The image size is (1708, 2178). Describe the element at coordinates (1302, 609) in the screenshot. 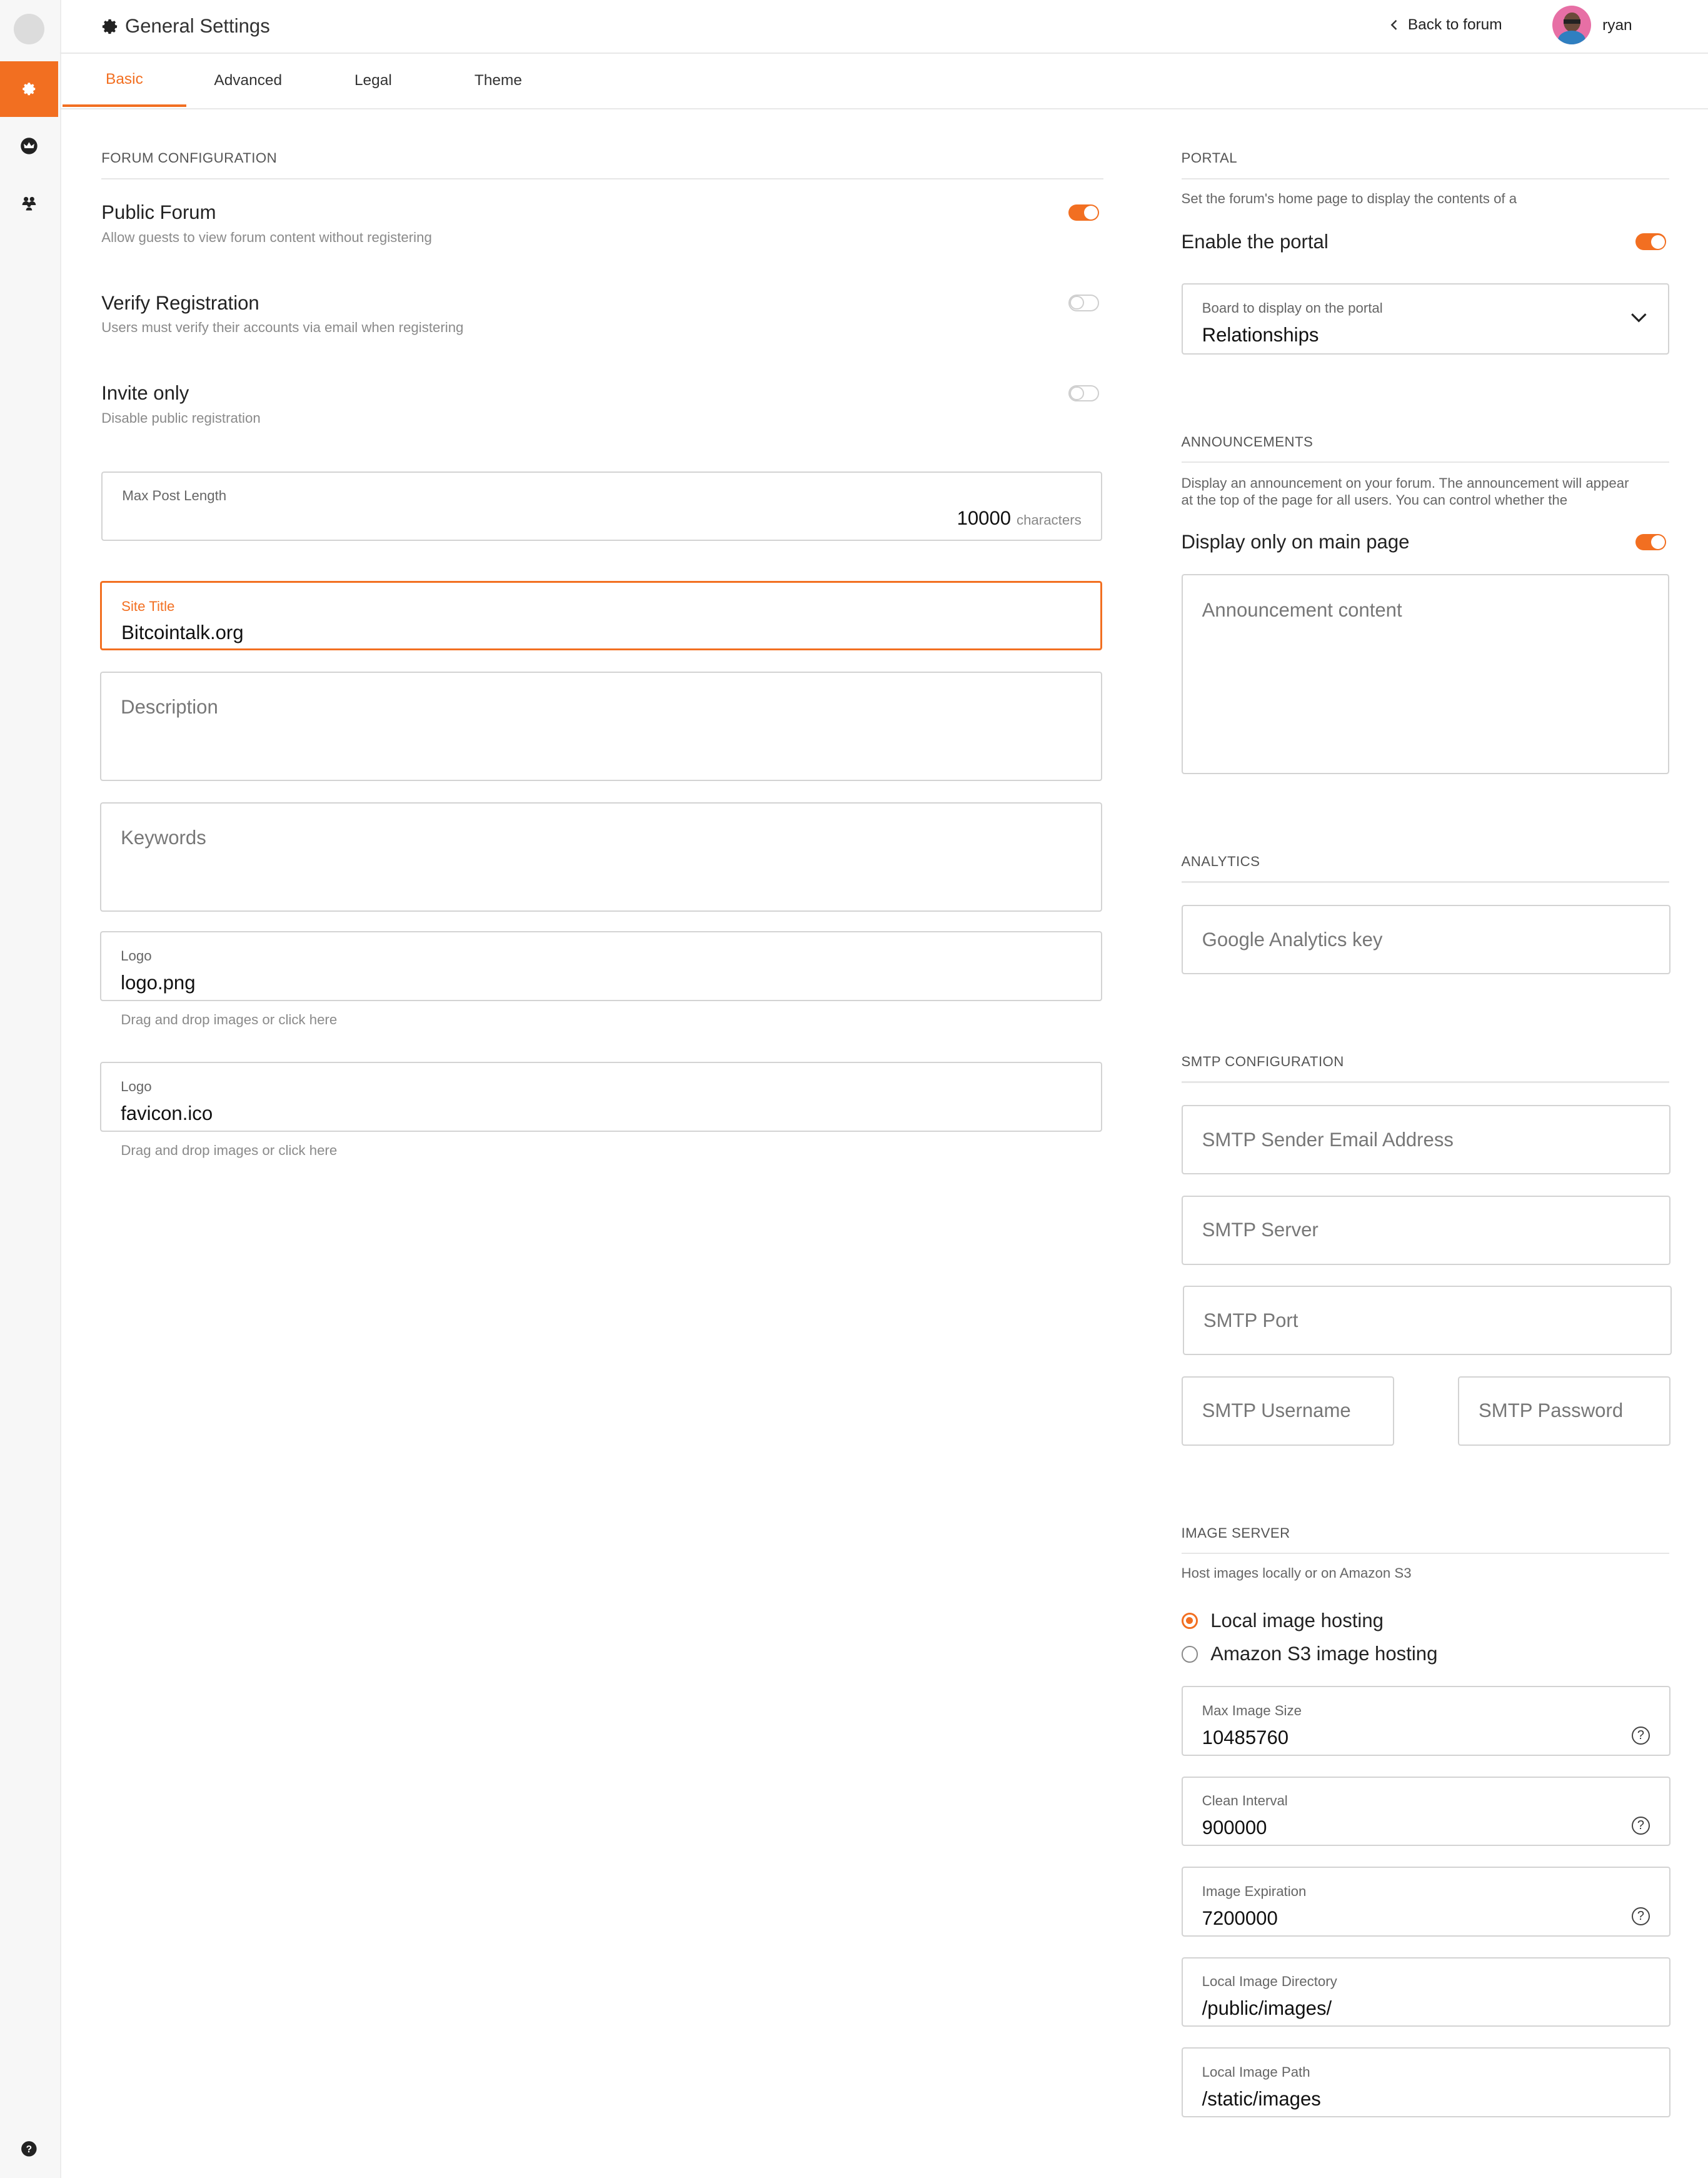

I see `announcement-content-placeholder: Announcement content` at that location.